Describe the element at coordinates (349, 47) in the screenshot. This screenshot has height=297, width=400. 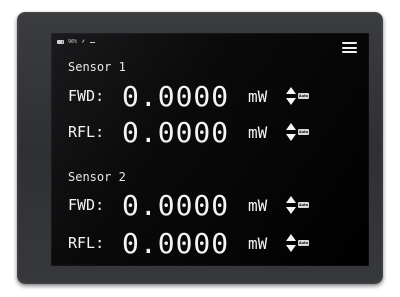
I see `hamburger-menu-icon` at that location.